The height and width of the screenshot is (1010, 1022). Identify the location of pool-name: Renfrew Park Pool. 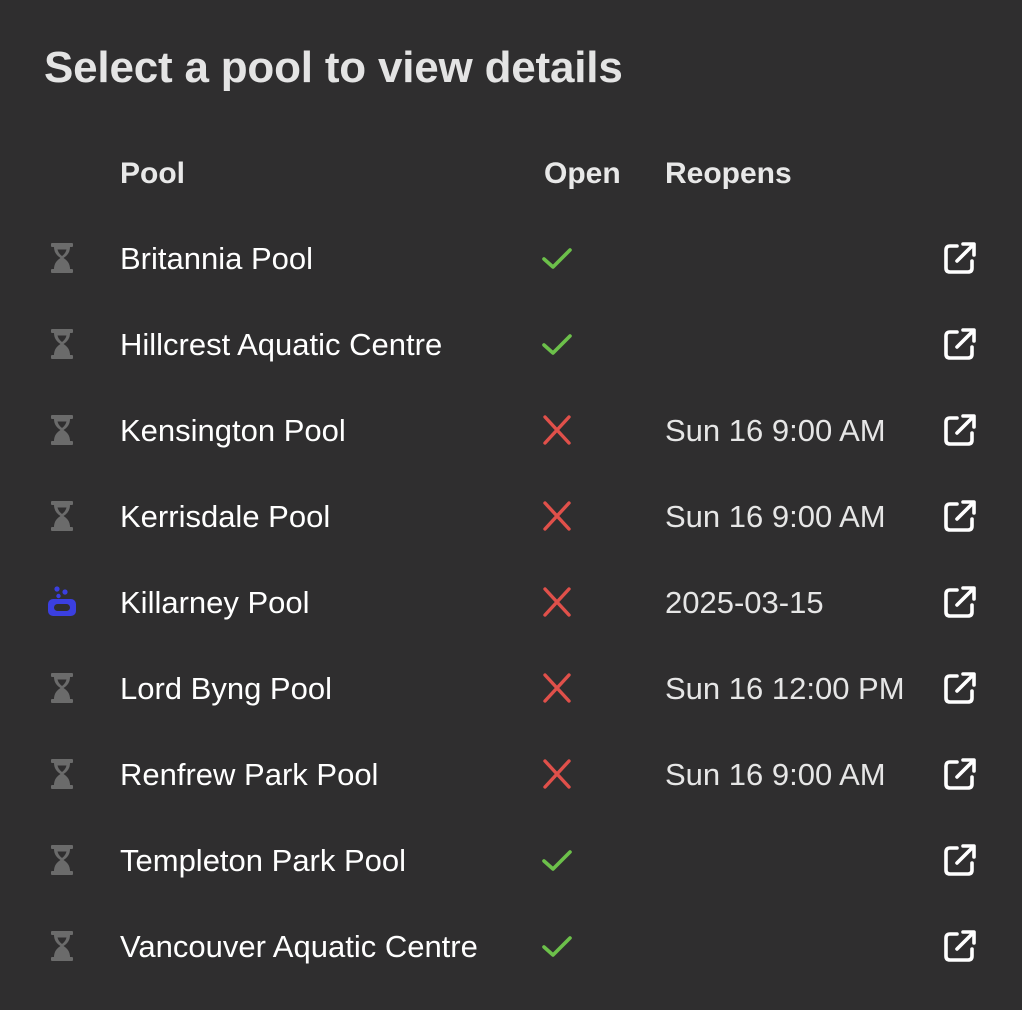
(249, 775).